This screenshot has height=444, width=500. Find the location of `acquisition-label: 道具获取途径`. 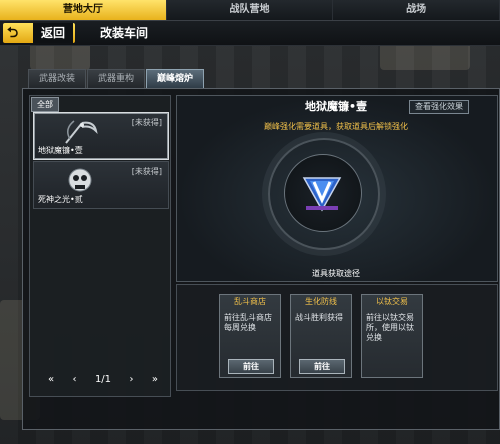

acquisition-label: 道具获取途径 is located at coordinates (336, 273).